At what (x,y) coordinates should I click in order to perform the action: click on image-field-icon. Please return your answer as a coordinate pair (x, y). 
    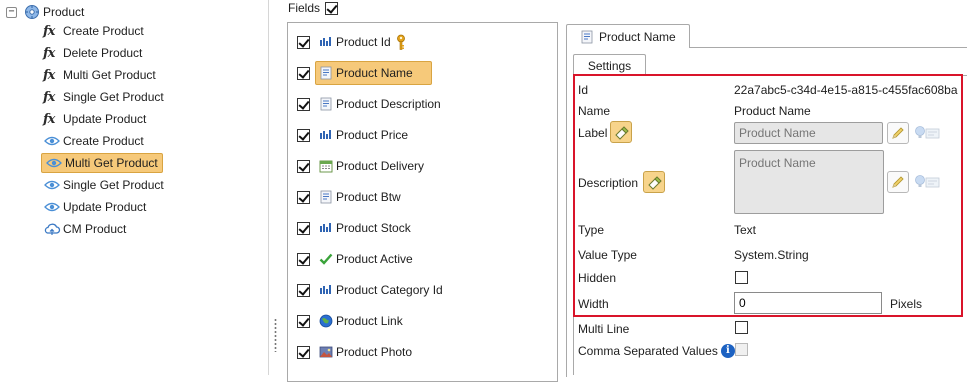
    Looking at the image, I should click on (326, 352).